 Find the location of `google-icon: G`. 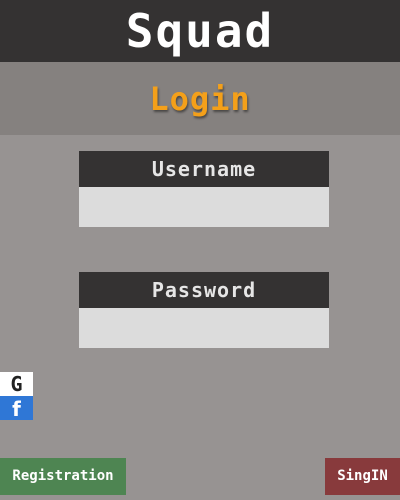

google-icon: G is located at coordinates (16, 384).